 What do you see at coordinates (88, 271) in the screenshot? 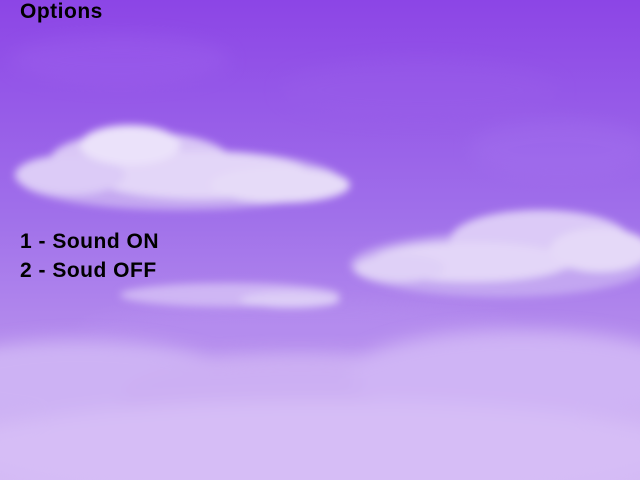
I see `menu-option-sound-off: 2 - Soud OFF` at bounding box center [88, 271].